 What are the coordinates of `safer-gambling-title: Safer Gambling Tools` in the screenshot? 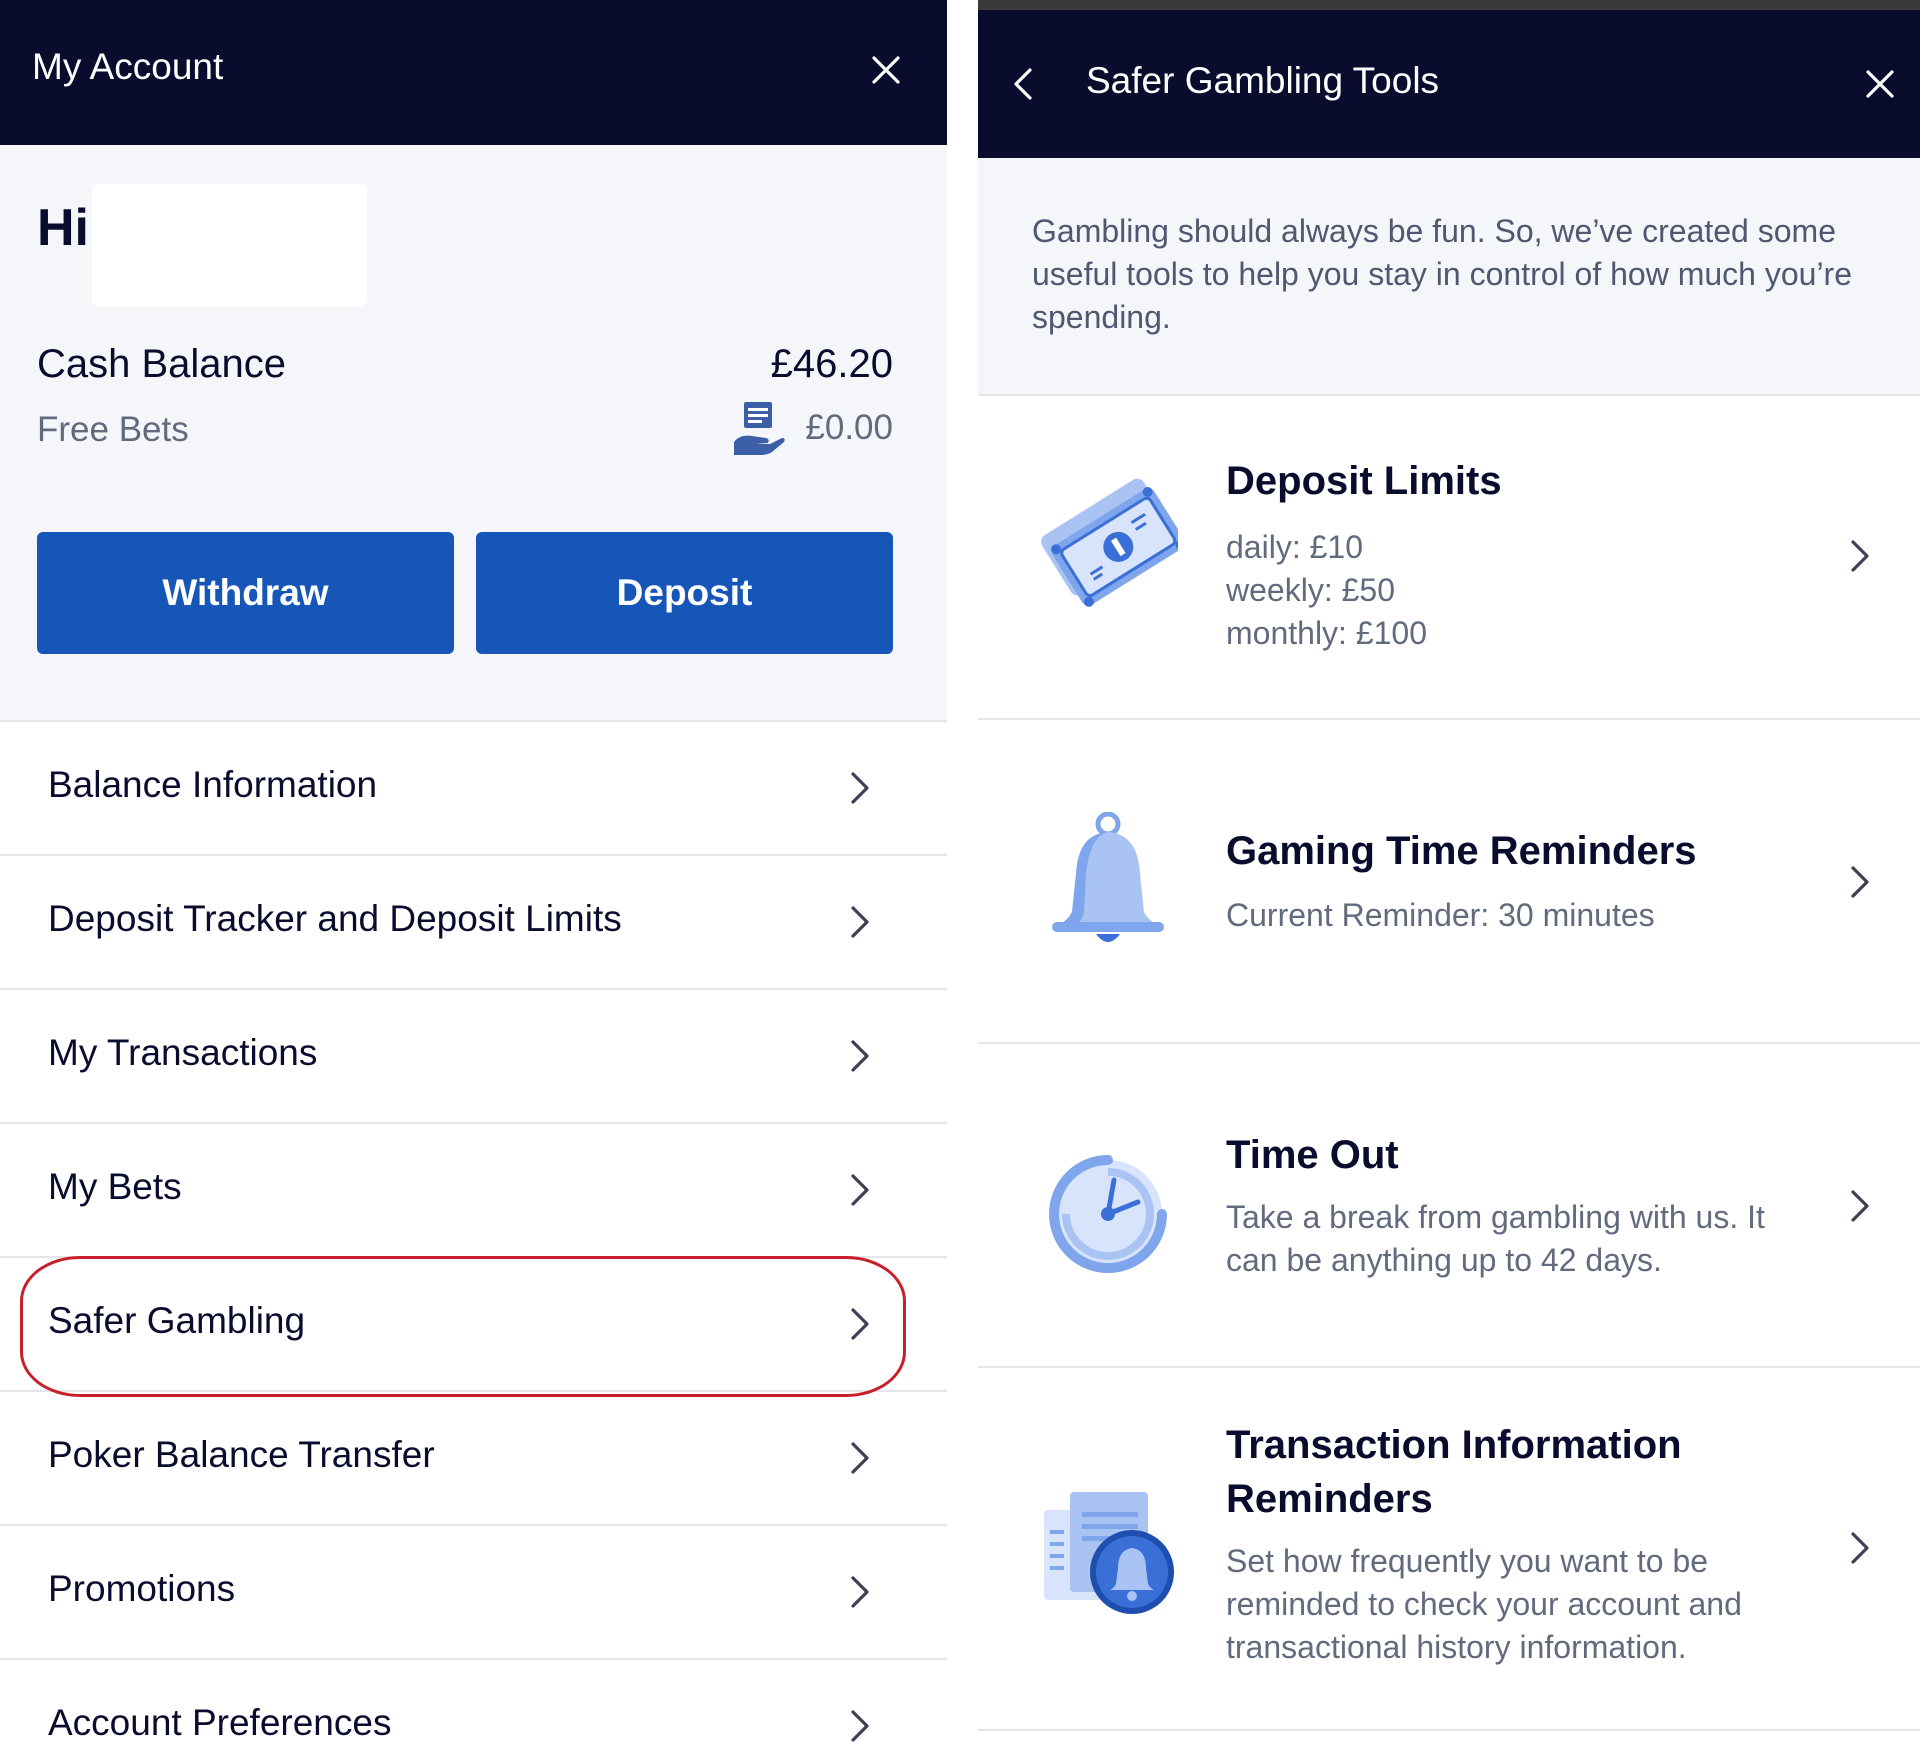 It's located at (1263, 80).